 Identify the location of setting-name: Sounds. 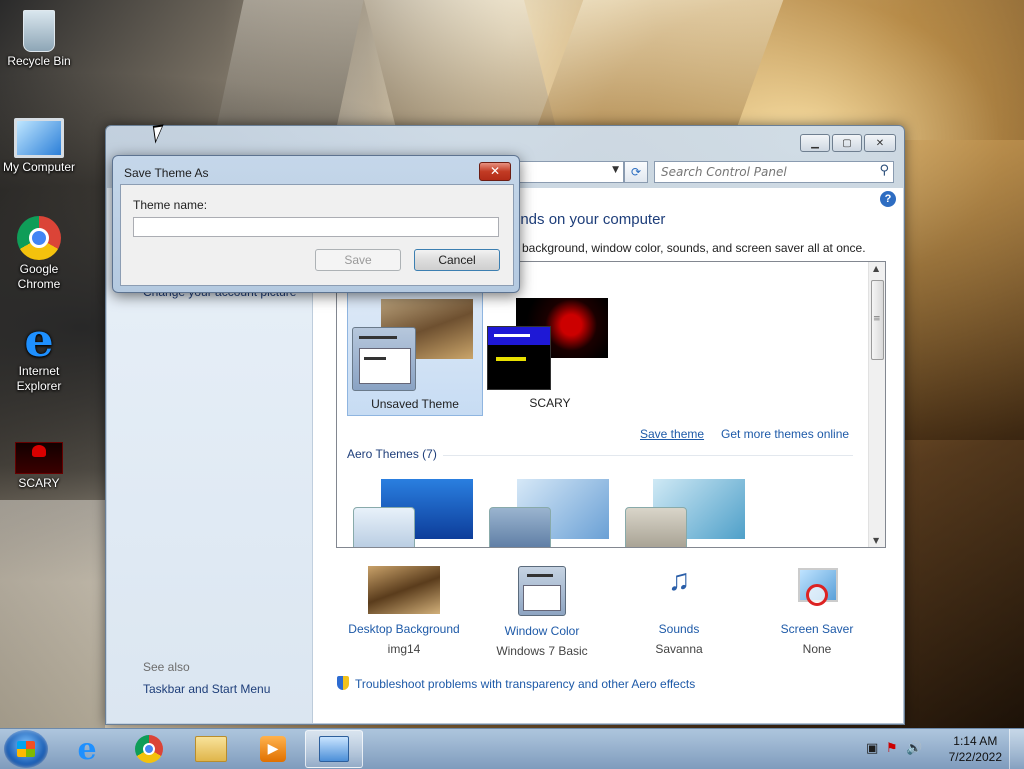
(679, 629).